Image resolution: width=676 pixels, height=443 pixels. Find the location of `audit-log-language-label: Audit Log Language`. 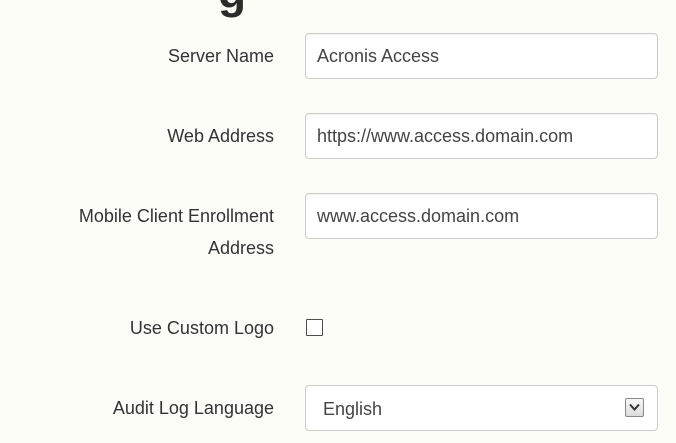

audit-log-language-label: Audit Log Language is located at coordinates (193, 408).